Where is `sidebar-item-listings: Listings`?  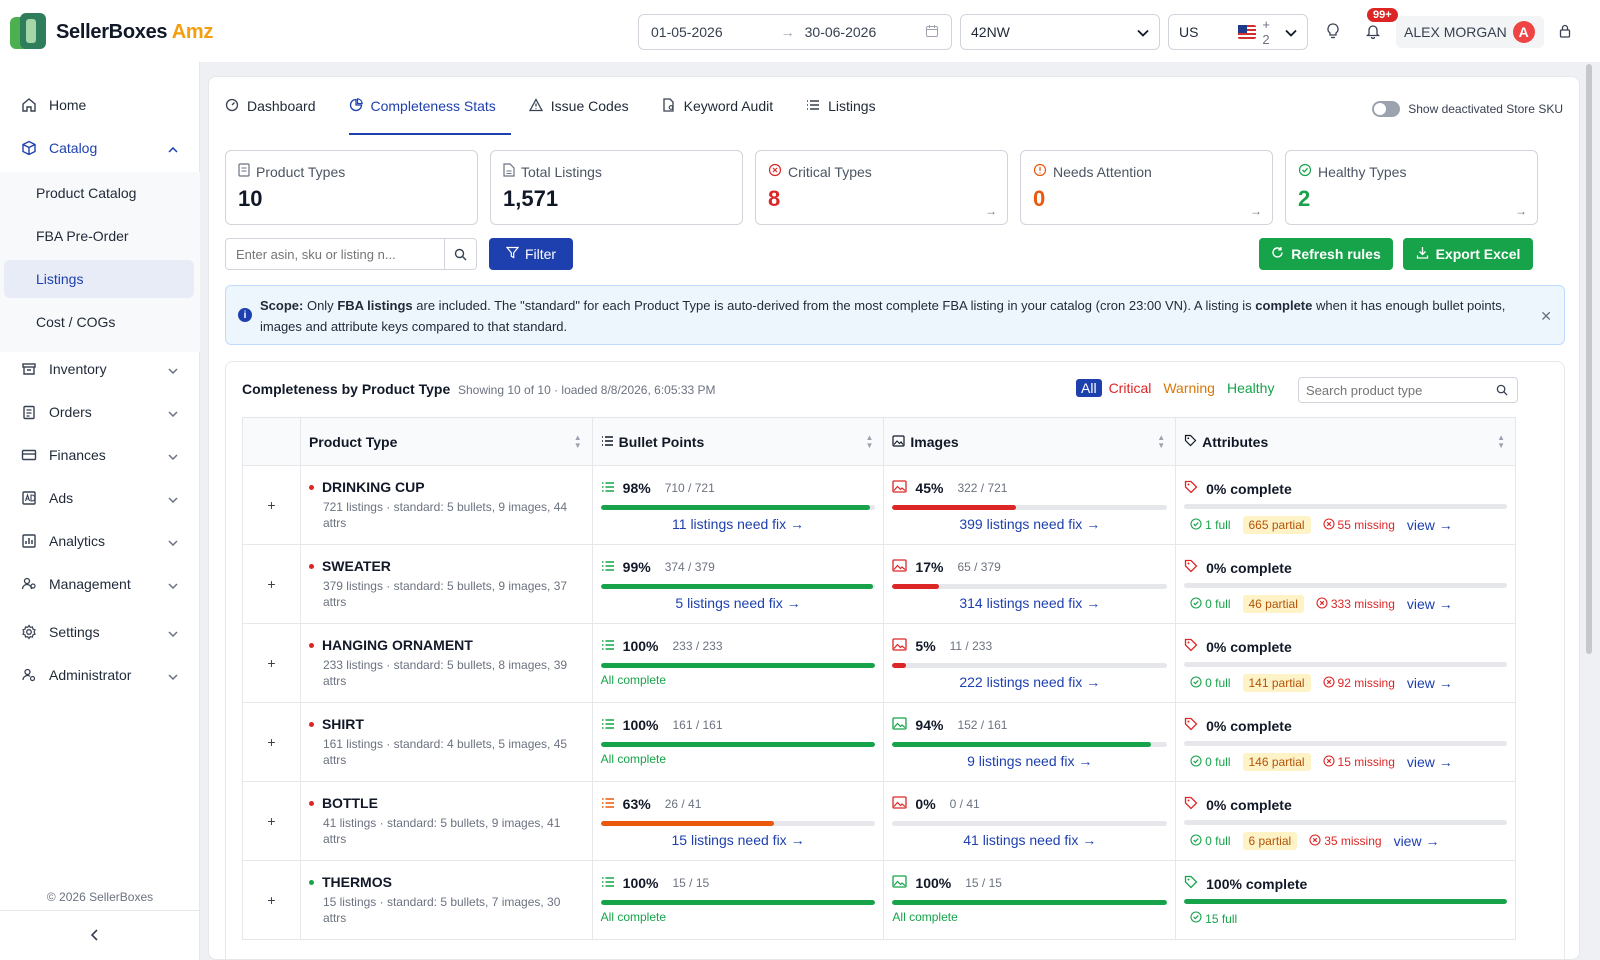
sidebar-item-listings: Listings is located at coordinates (99, 279).